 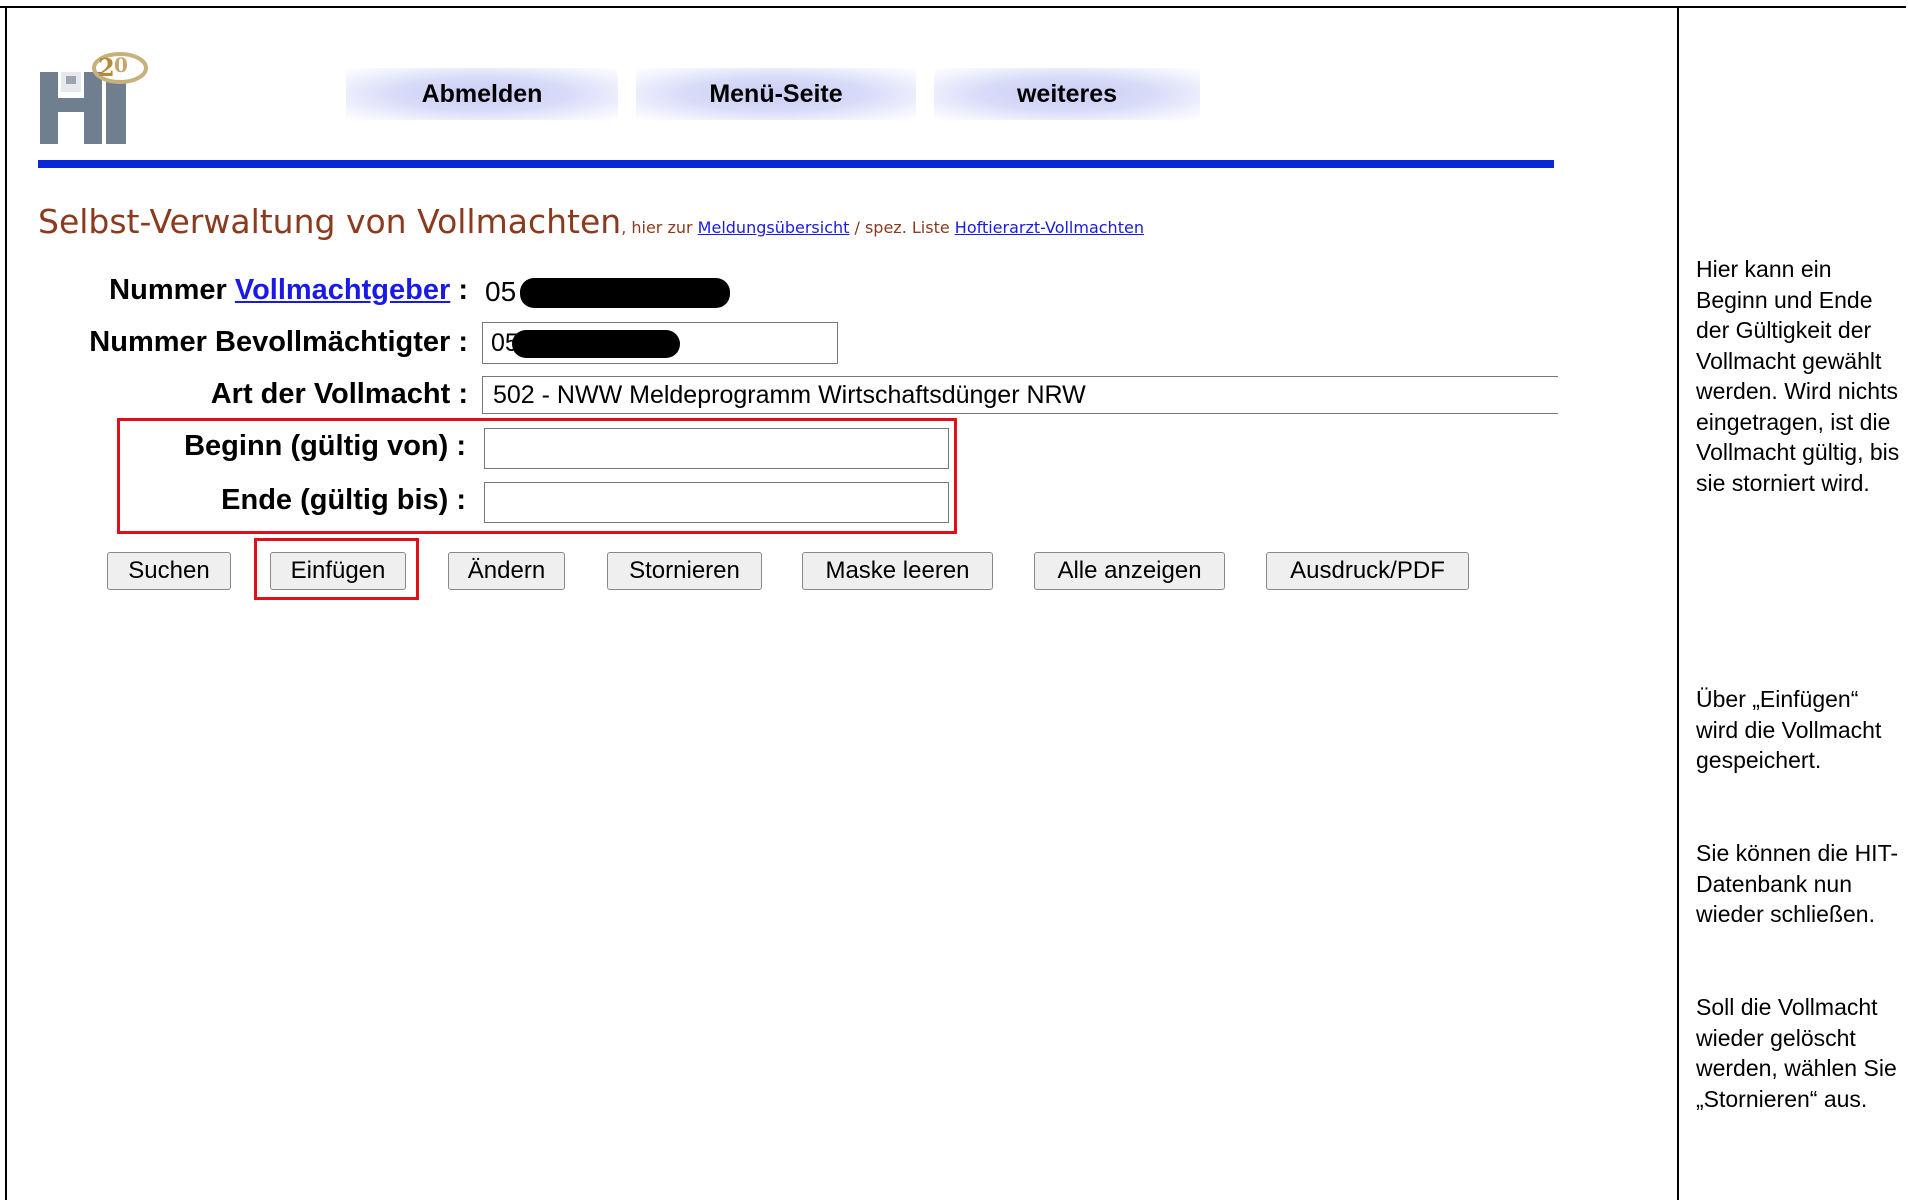 I want to click on grantor-label: Nummer Vollmachtgeber :, so click(x=288, y=290).